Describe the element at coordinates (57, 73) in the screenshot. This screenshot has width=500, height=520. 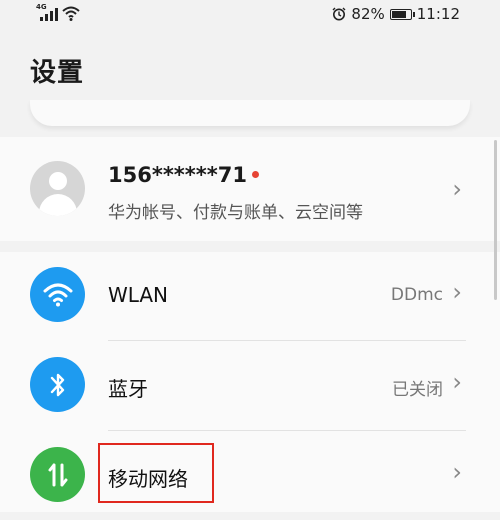
I see `page-title: 设置` at that location.